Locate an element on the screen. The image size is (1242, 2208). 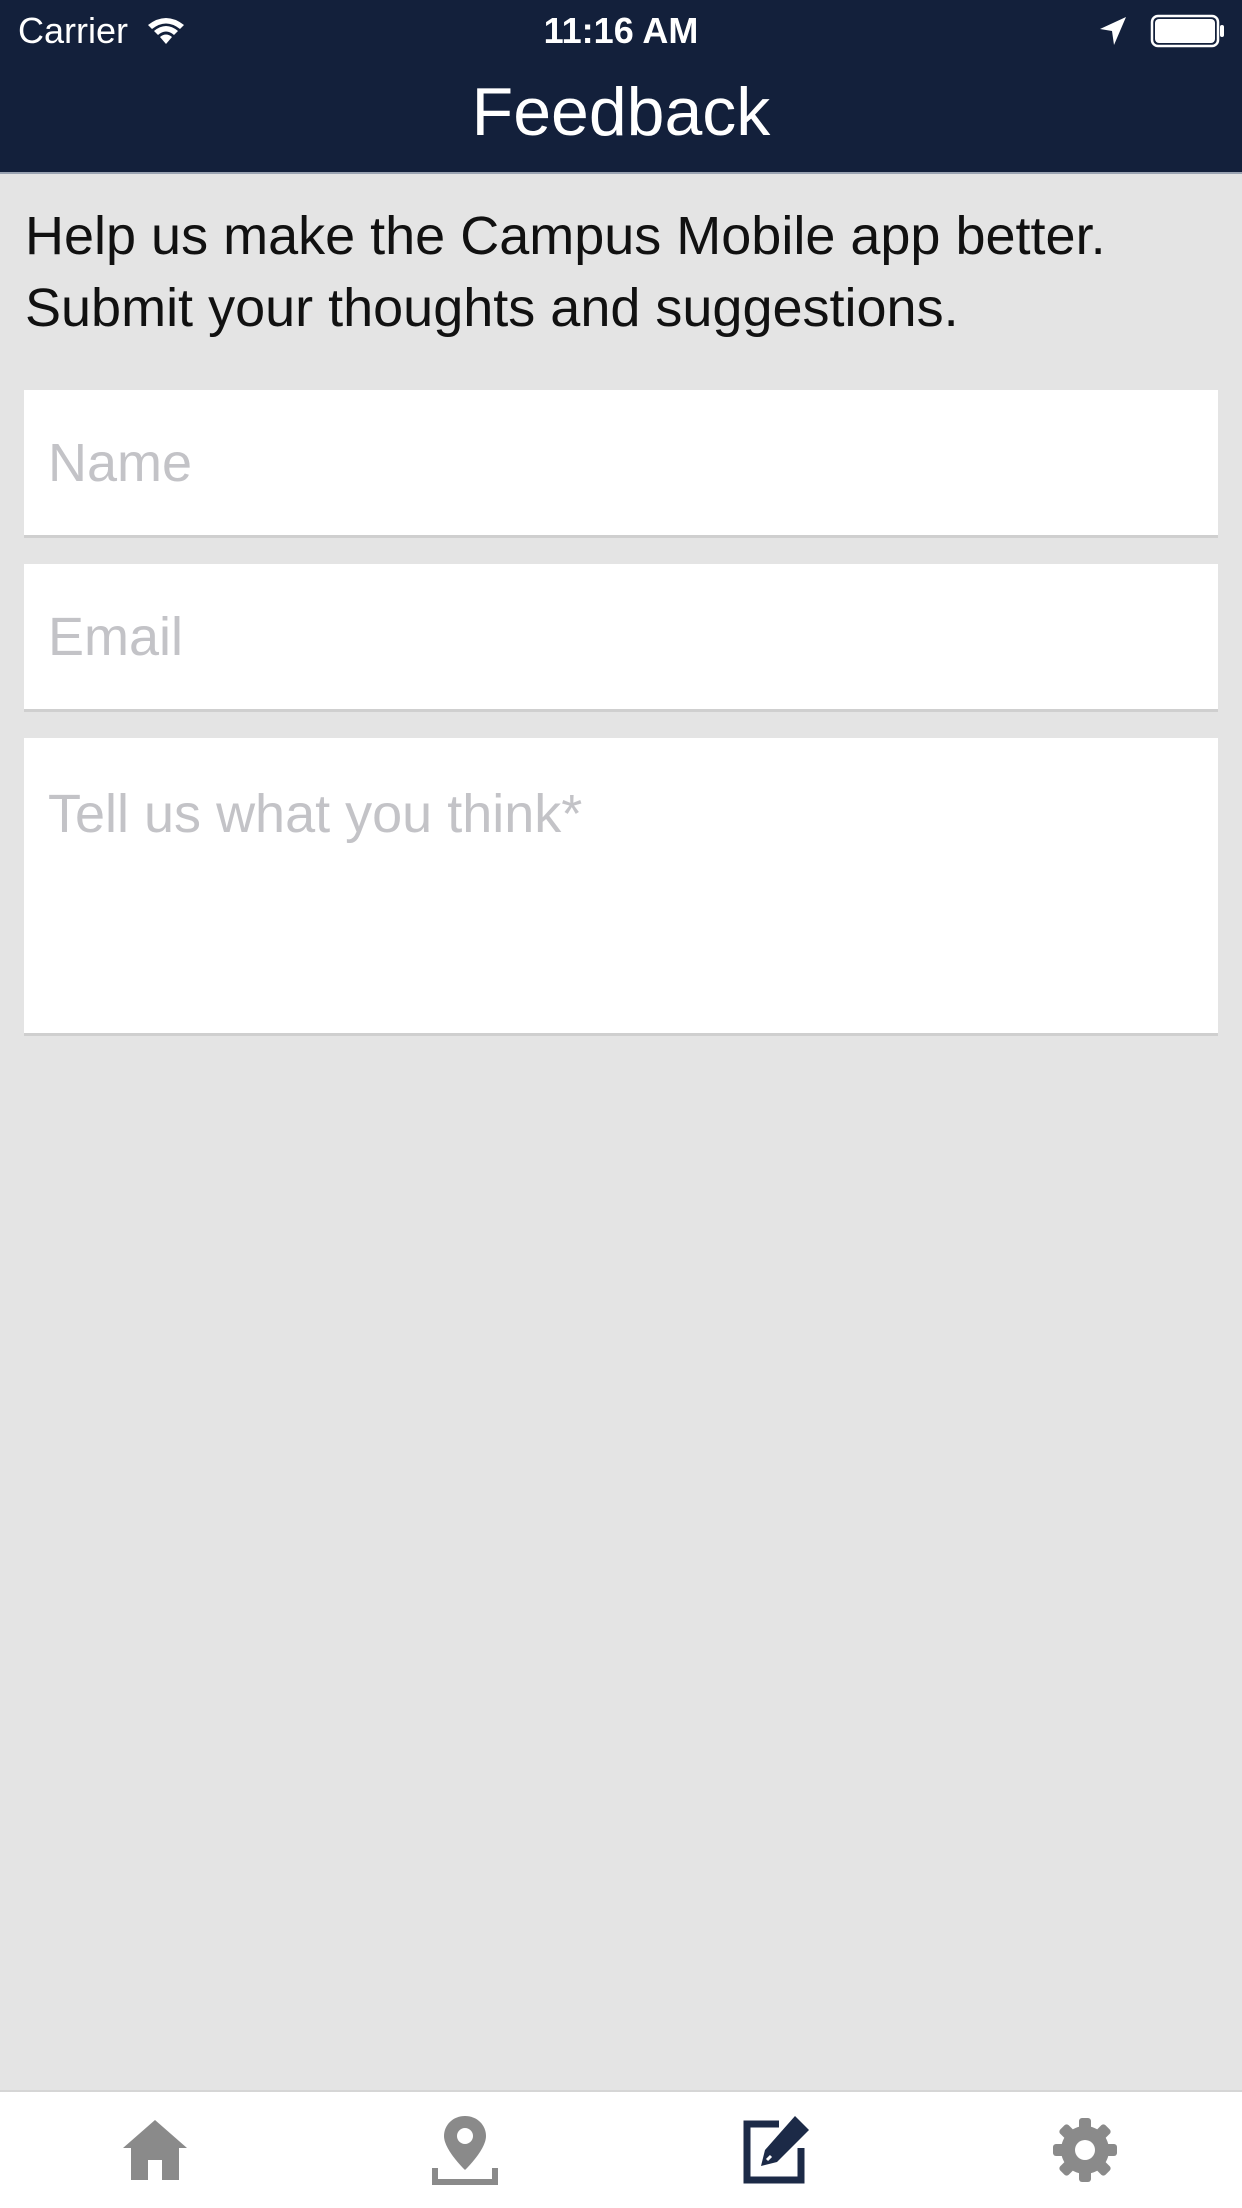
name-field is located at coordinates (621, 464).